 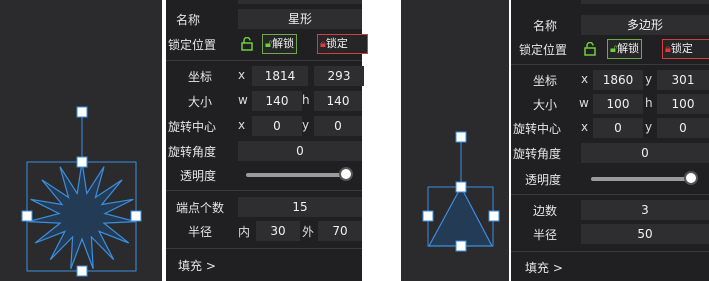 I want to click on rotation-center-row: 旋转中心 x 0 y 0, so click(x=610, y=128).